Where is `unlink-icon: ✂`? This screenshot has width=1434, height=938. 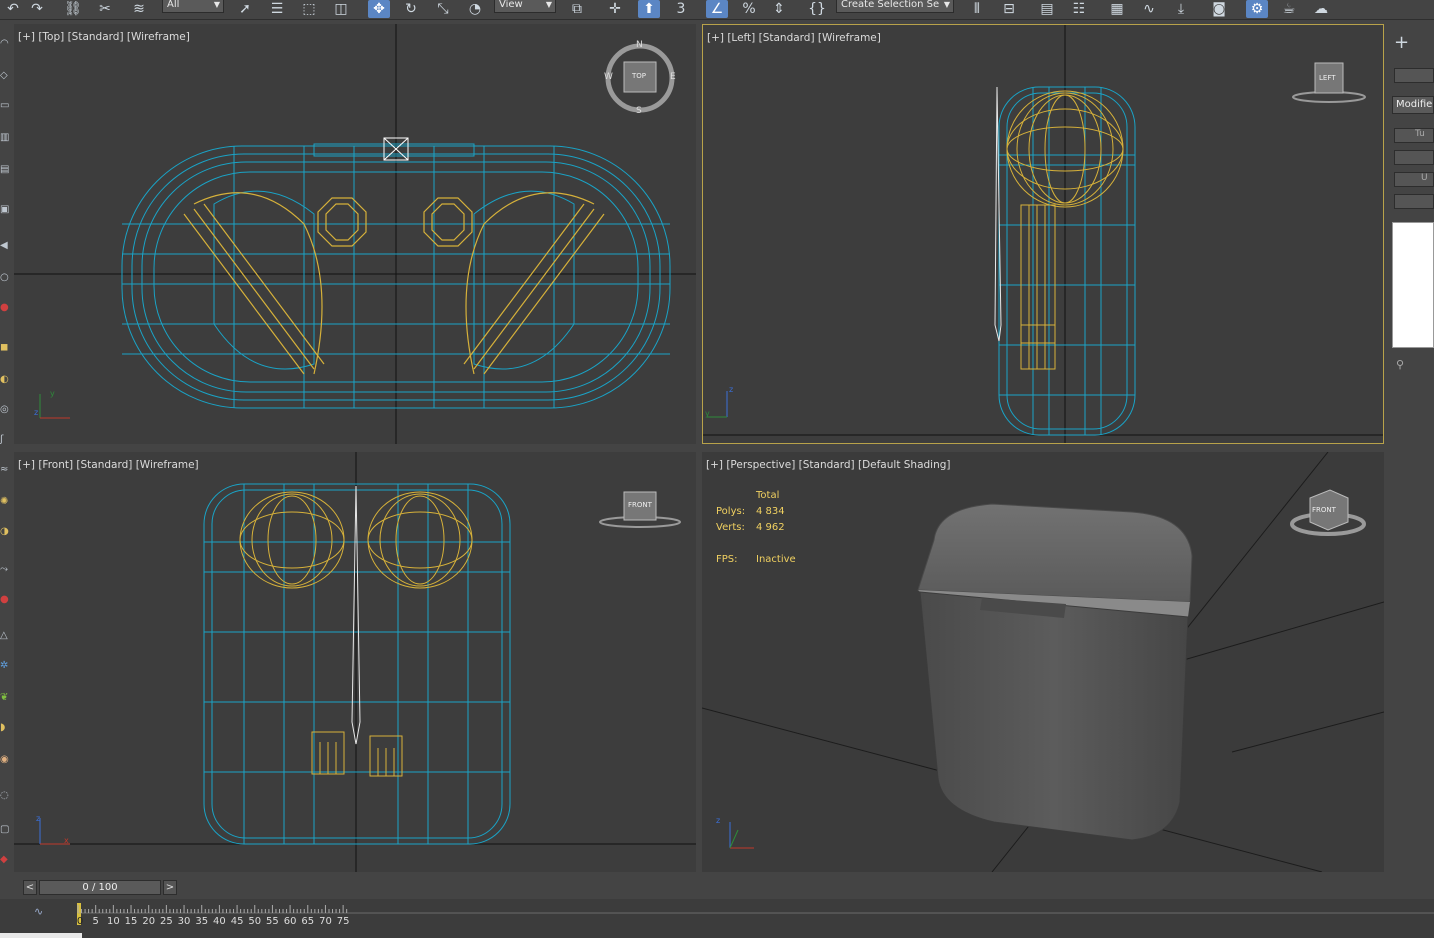 unlink-icon: ✂ is located at coordinates (105, 9).